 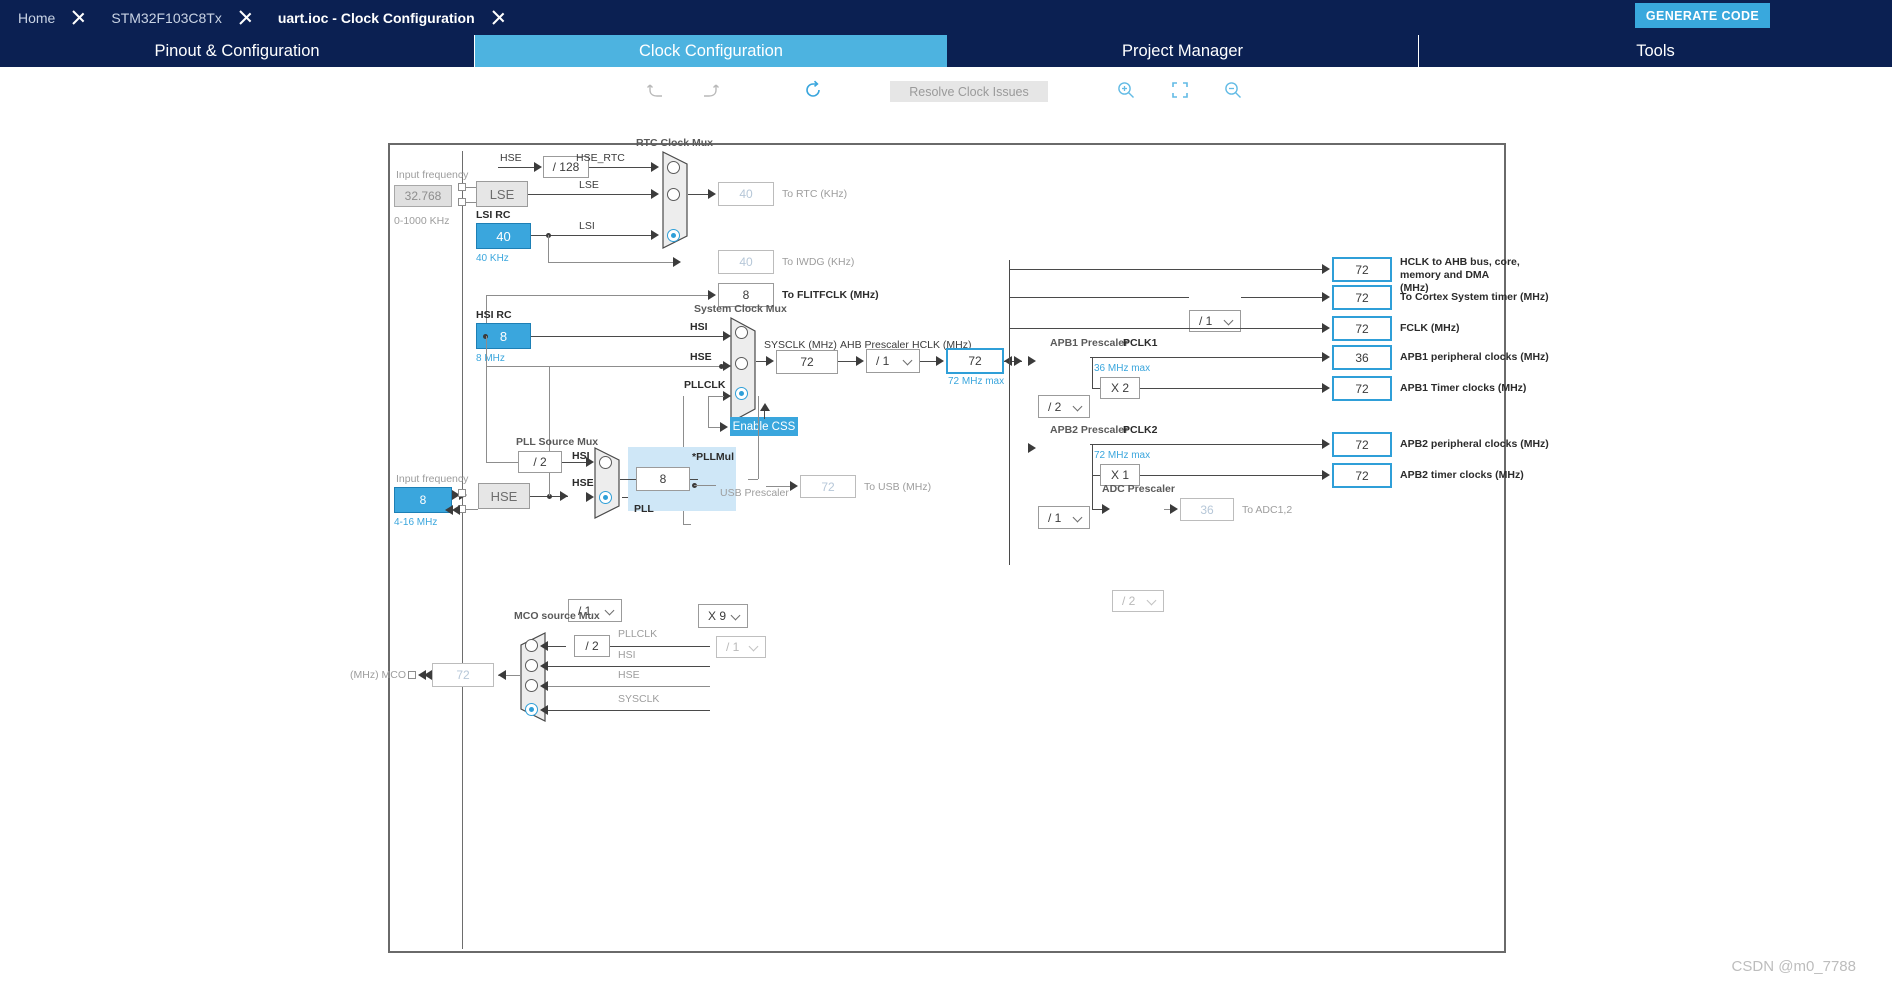 I want to click on hse-rtc-label: HSE_RTC, so click(x=600, y=158).